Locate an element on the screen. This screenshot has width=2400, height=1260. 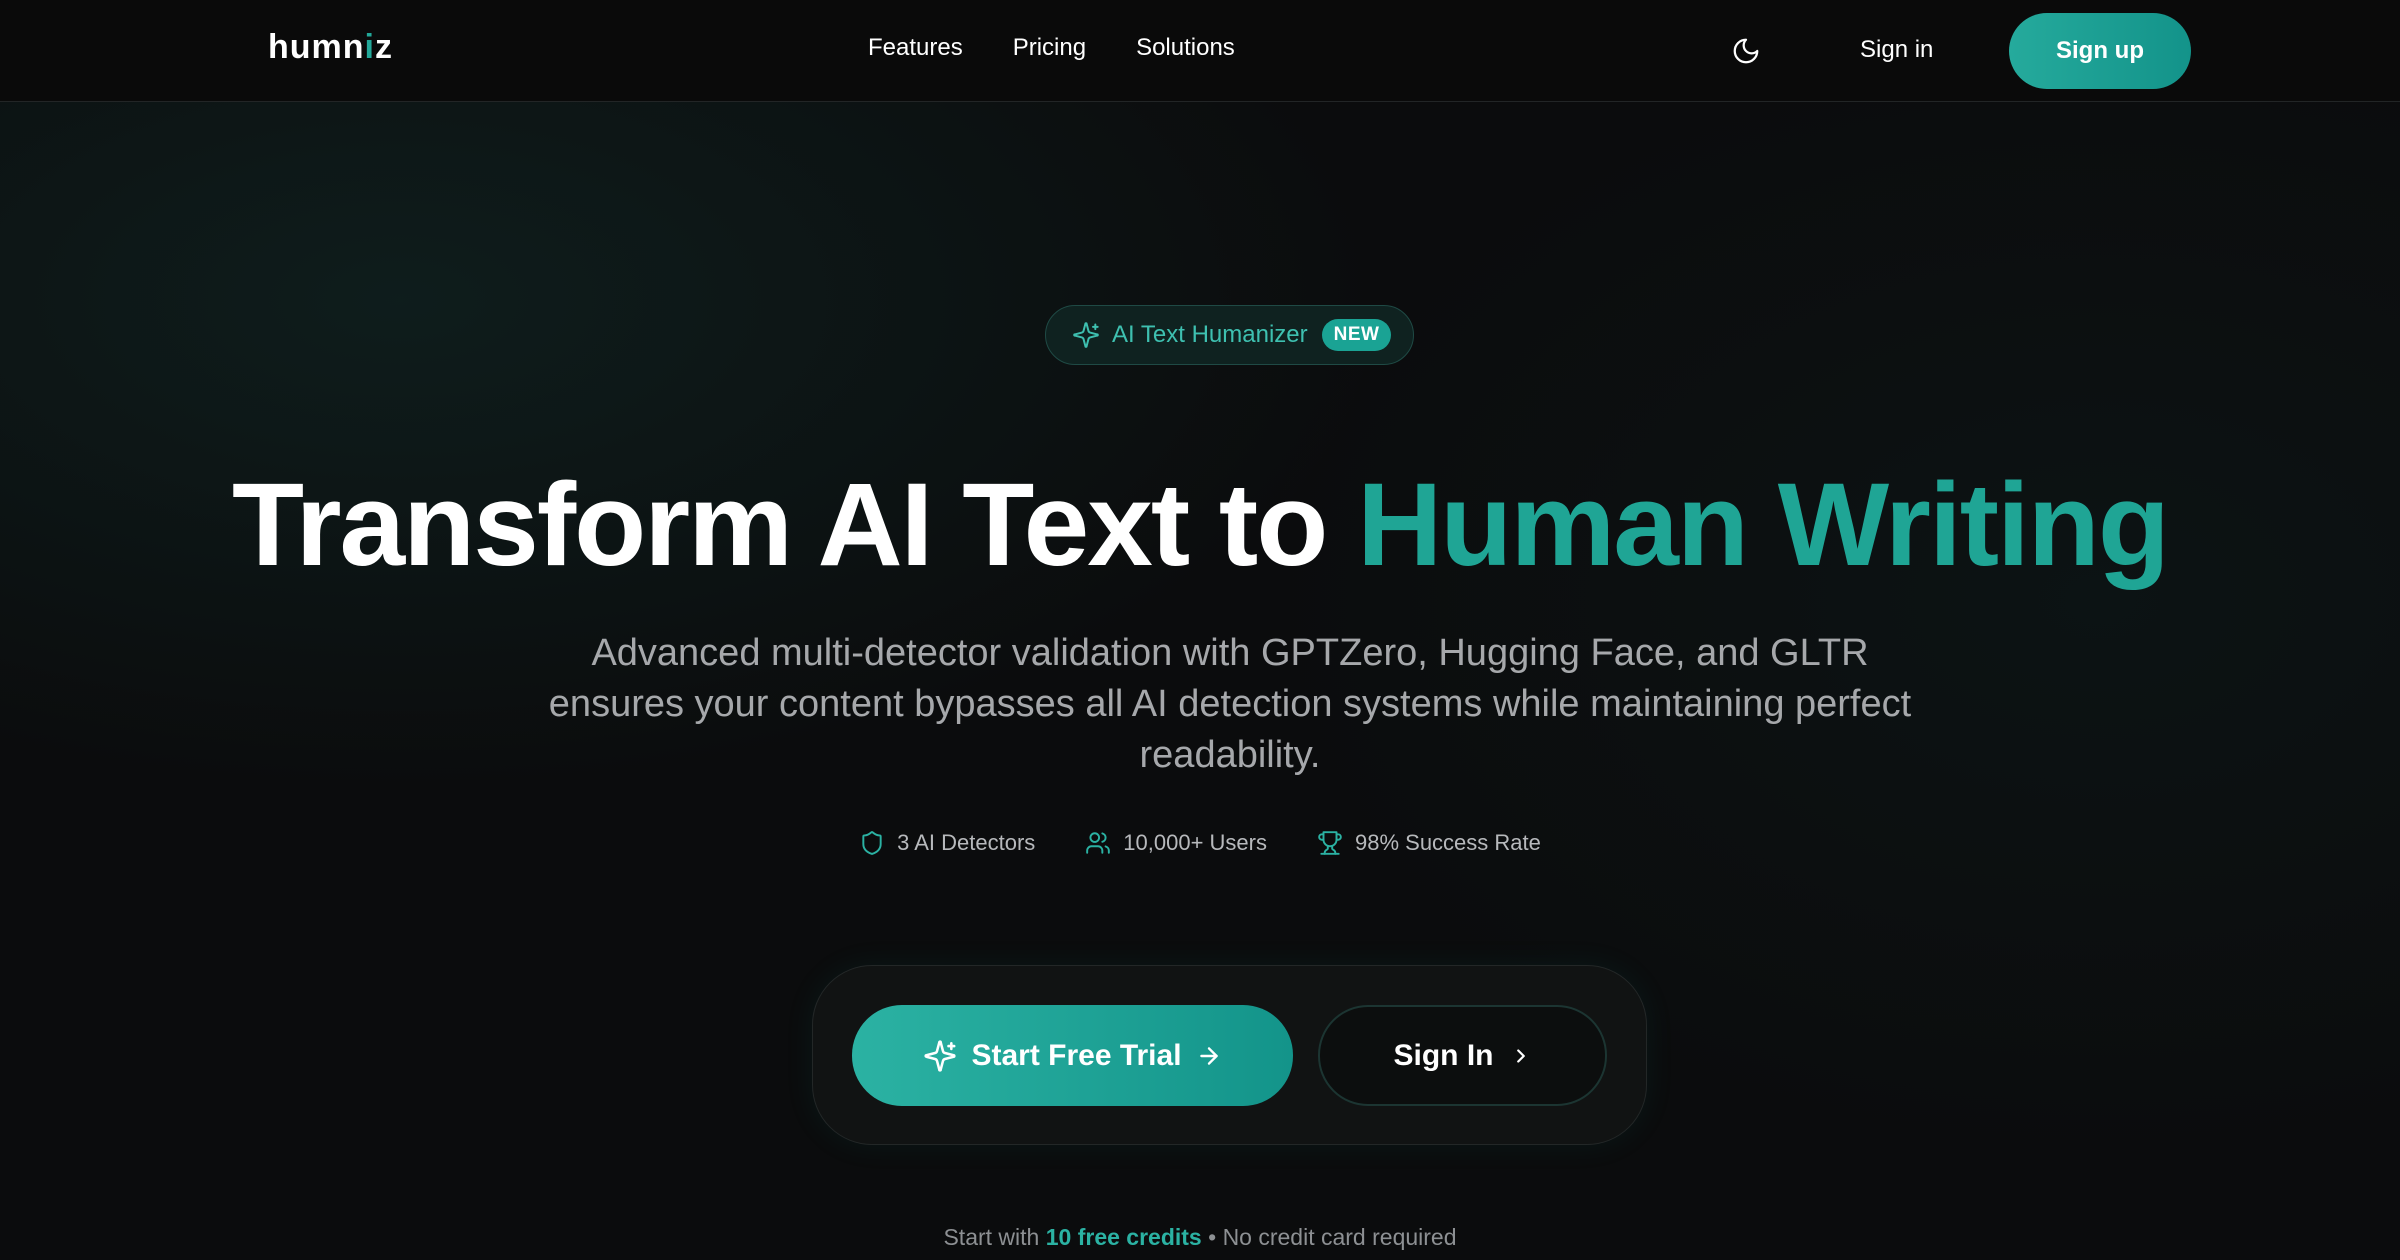
nav-sign-in-link: Sign in is located at coordinates (1896, 50).